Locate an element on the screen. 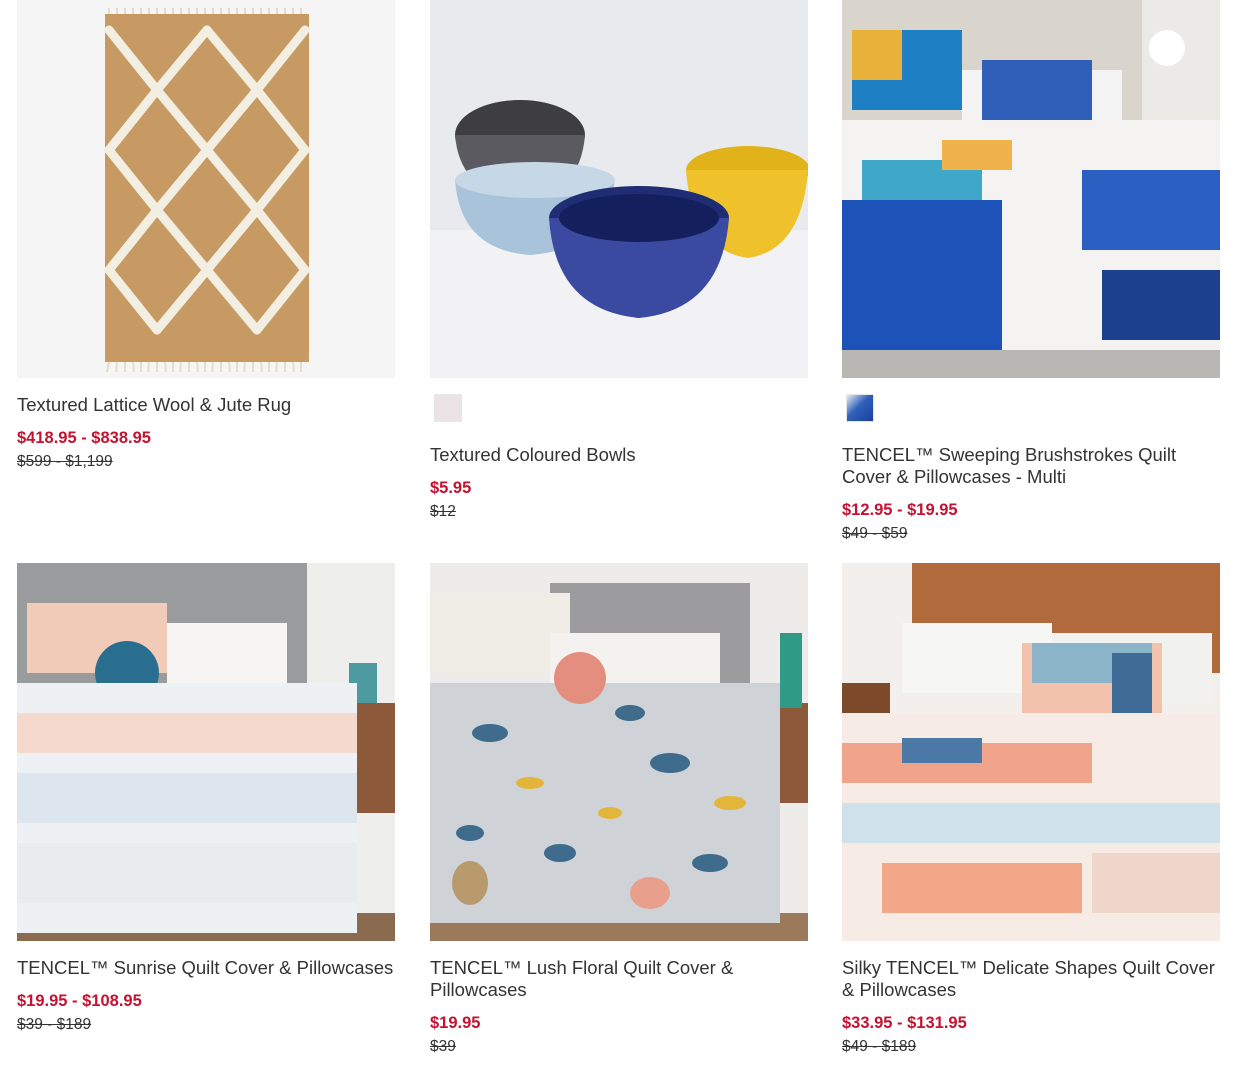 Image resolution: width=1250 pixels, height=1077 pixels. floral-bedding-image is located at coordinates (619, 752).